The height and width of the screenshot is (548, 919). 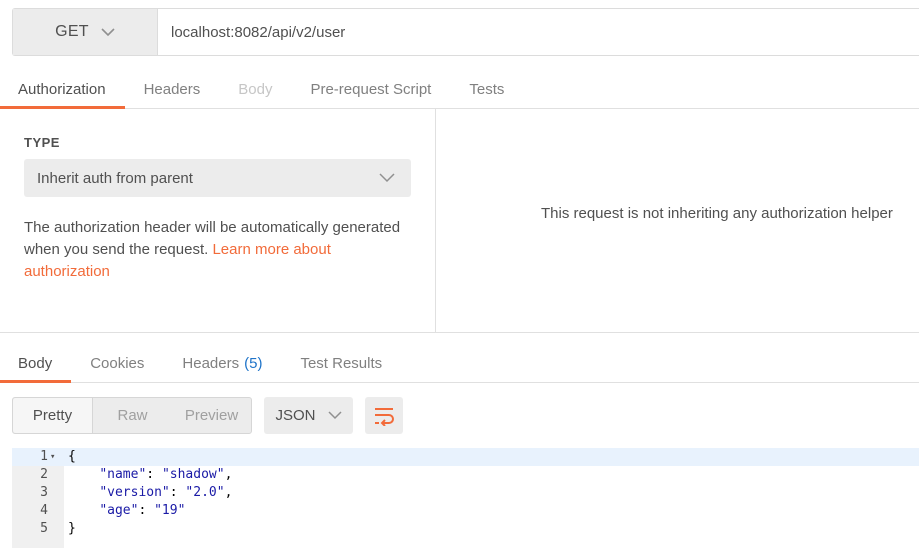 I want to click on json-key: "age", so click(x=119, y=510).